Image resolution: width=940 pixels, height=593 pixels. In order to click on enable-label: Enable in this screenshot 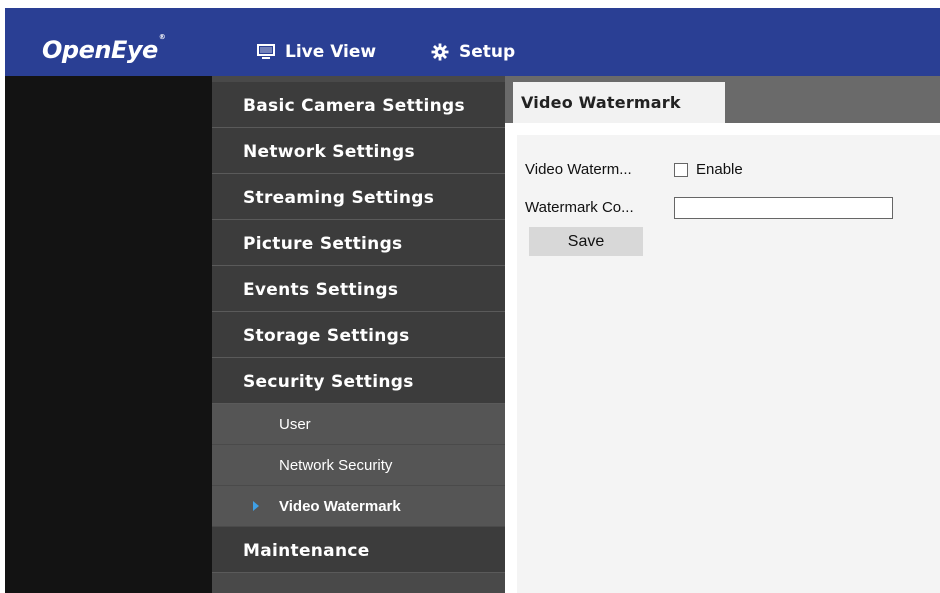, I will do `click(719, 169)`.